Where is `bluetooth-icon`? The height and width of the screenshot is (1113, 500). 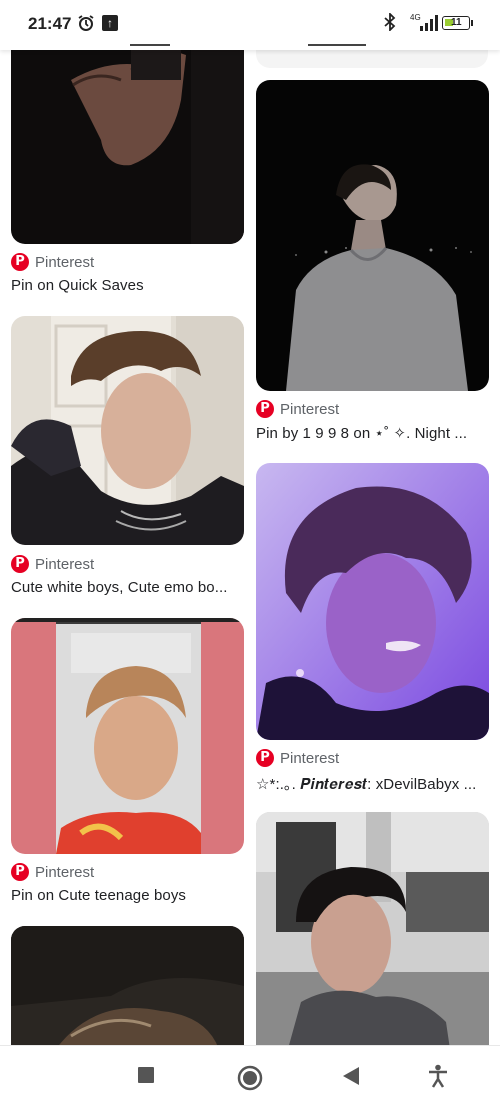 bluetooth-icon is located at coordinates (390, 23).